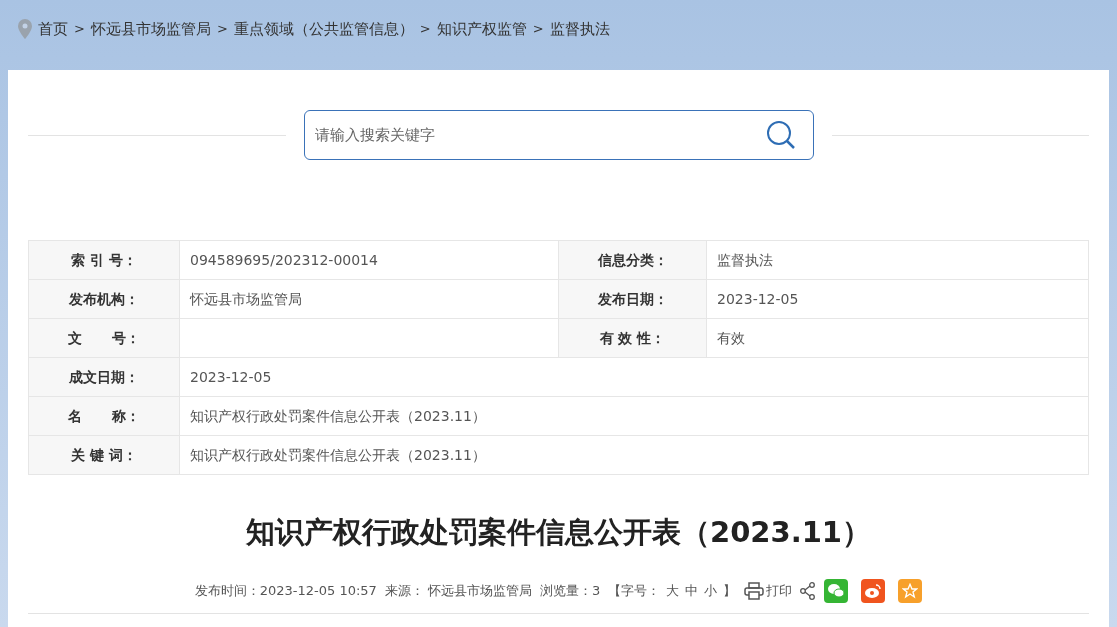 This screenshot has height=627, width=1117. Describe the element at coordinates (558, 135) in the screenshot. I see `search-field: 请输入搜索关键字` at that location.